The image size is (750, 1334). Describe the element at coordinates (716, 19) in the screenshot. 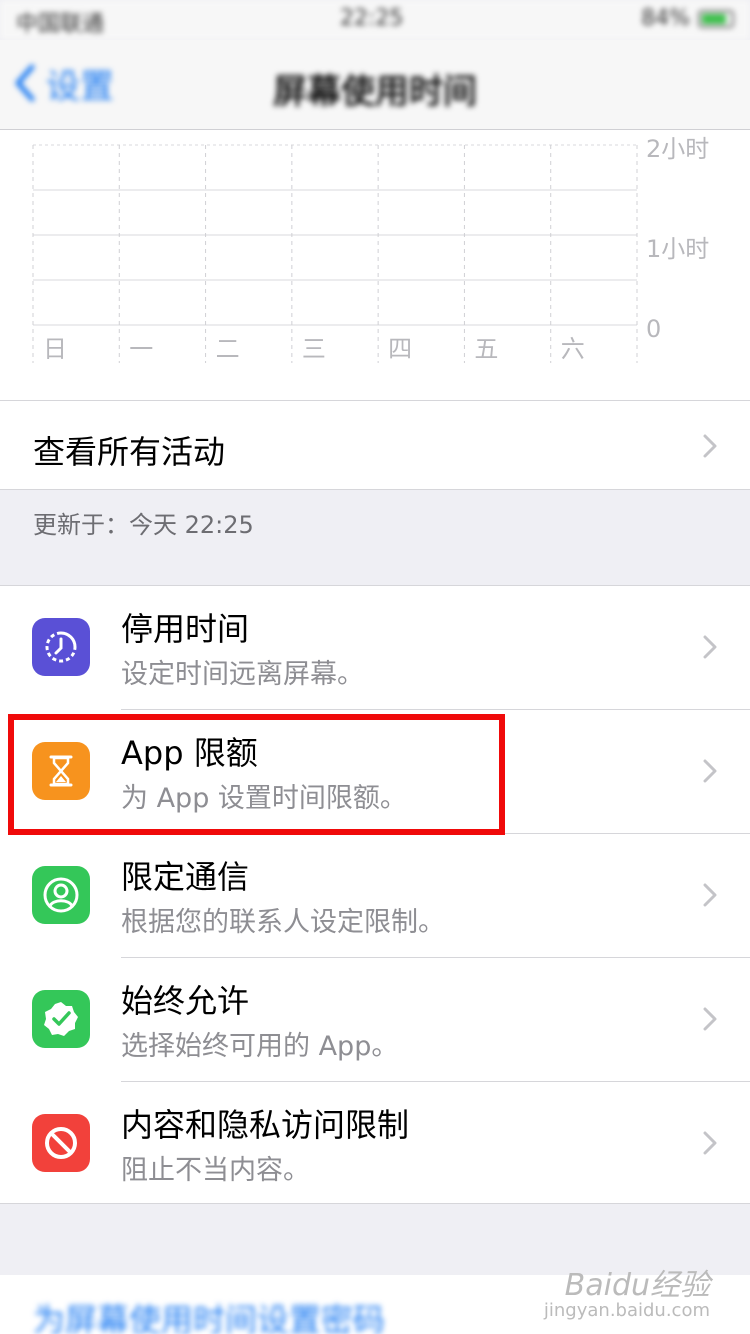

I see `battery-icon` at that location.